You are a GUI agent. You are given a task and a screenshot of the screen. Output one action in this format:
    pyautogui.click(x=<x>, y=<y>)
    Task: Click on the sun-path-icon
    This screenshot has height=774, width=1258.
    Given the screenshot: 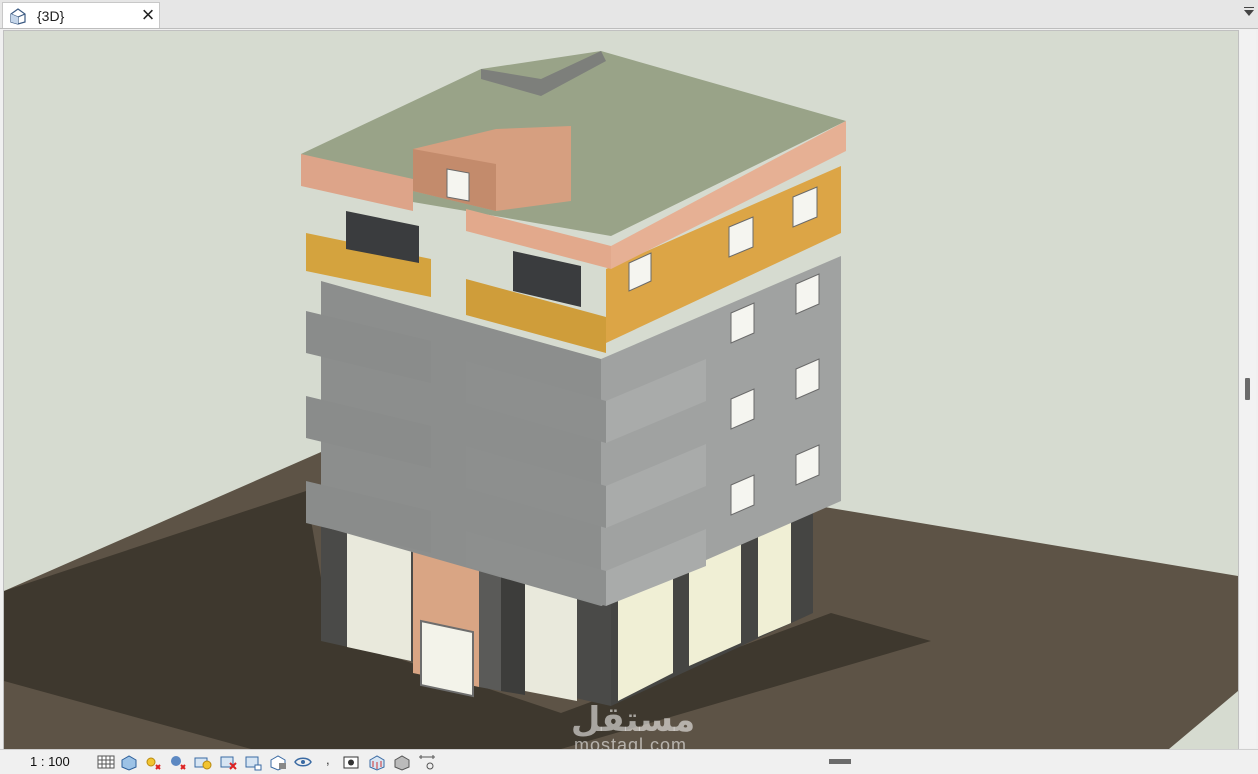 What is the action you would take?
    pyautogui.click(x=152, y=762)
    